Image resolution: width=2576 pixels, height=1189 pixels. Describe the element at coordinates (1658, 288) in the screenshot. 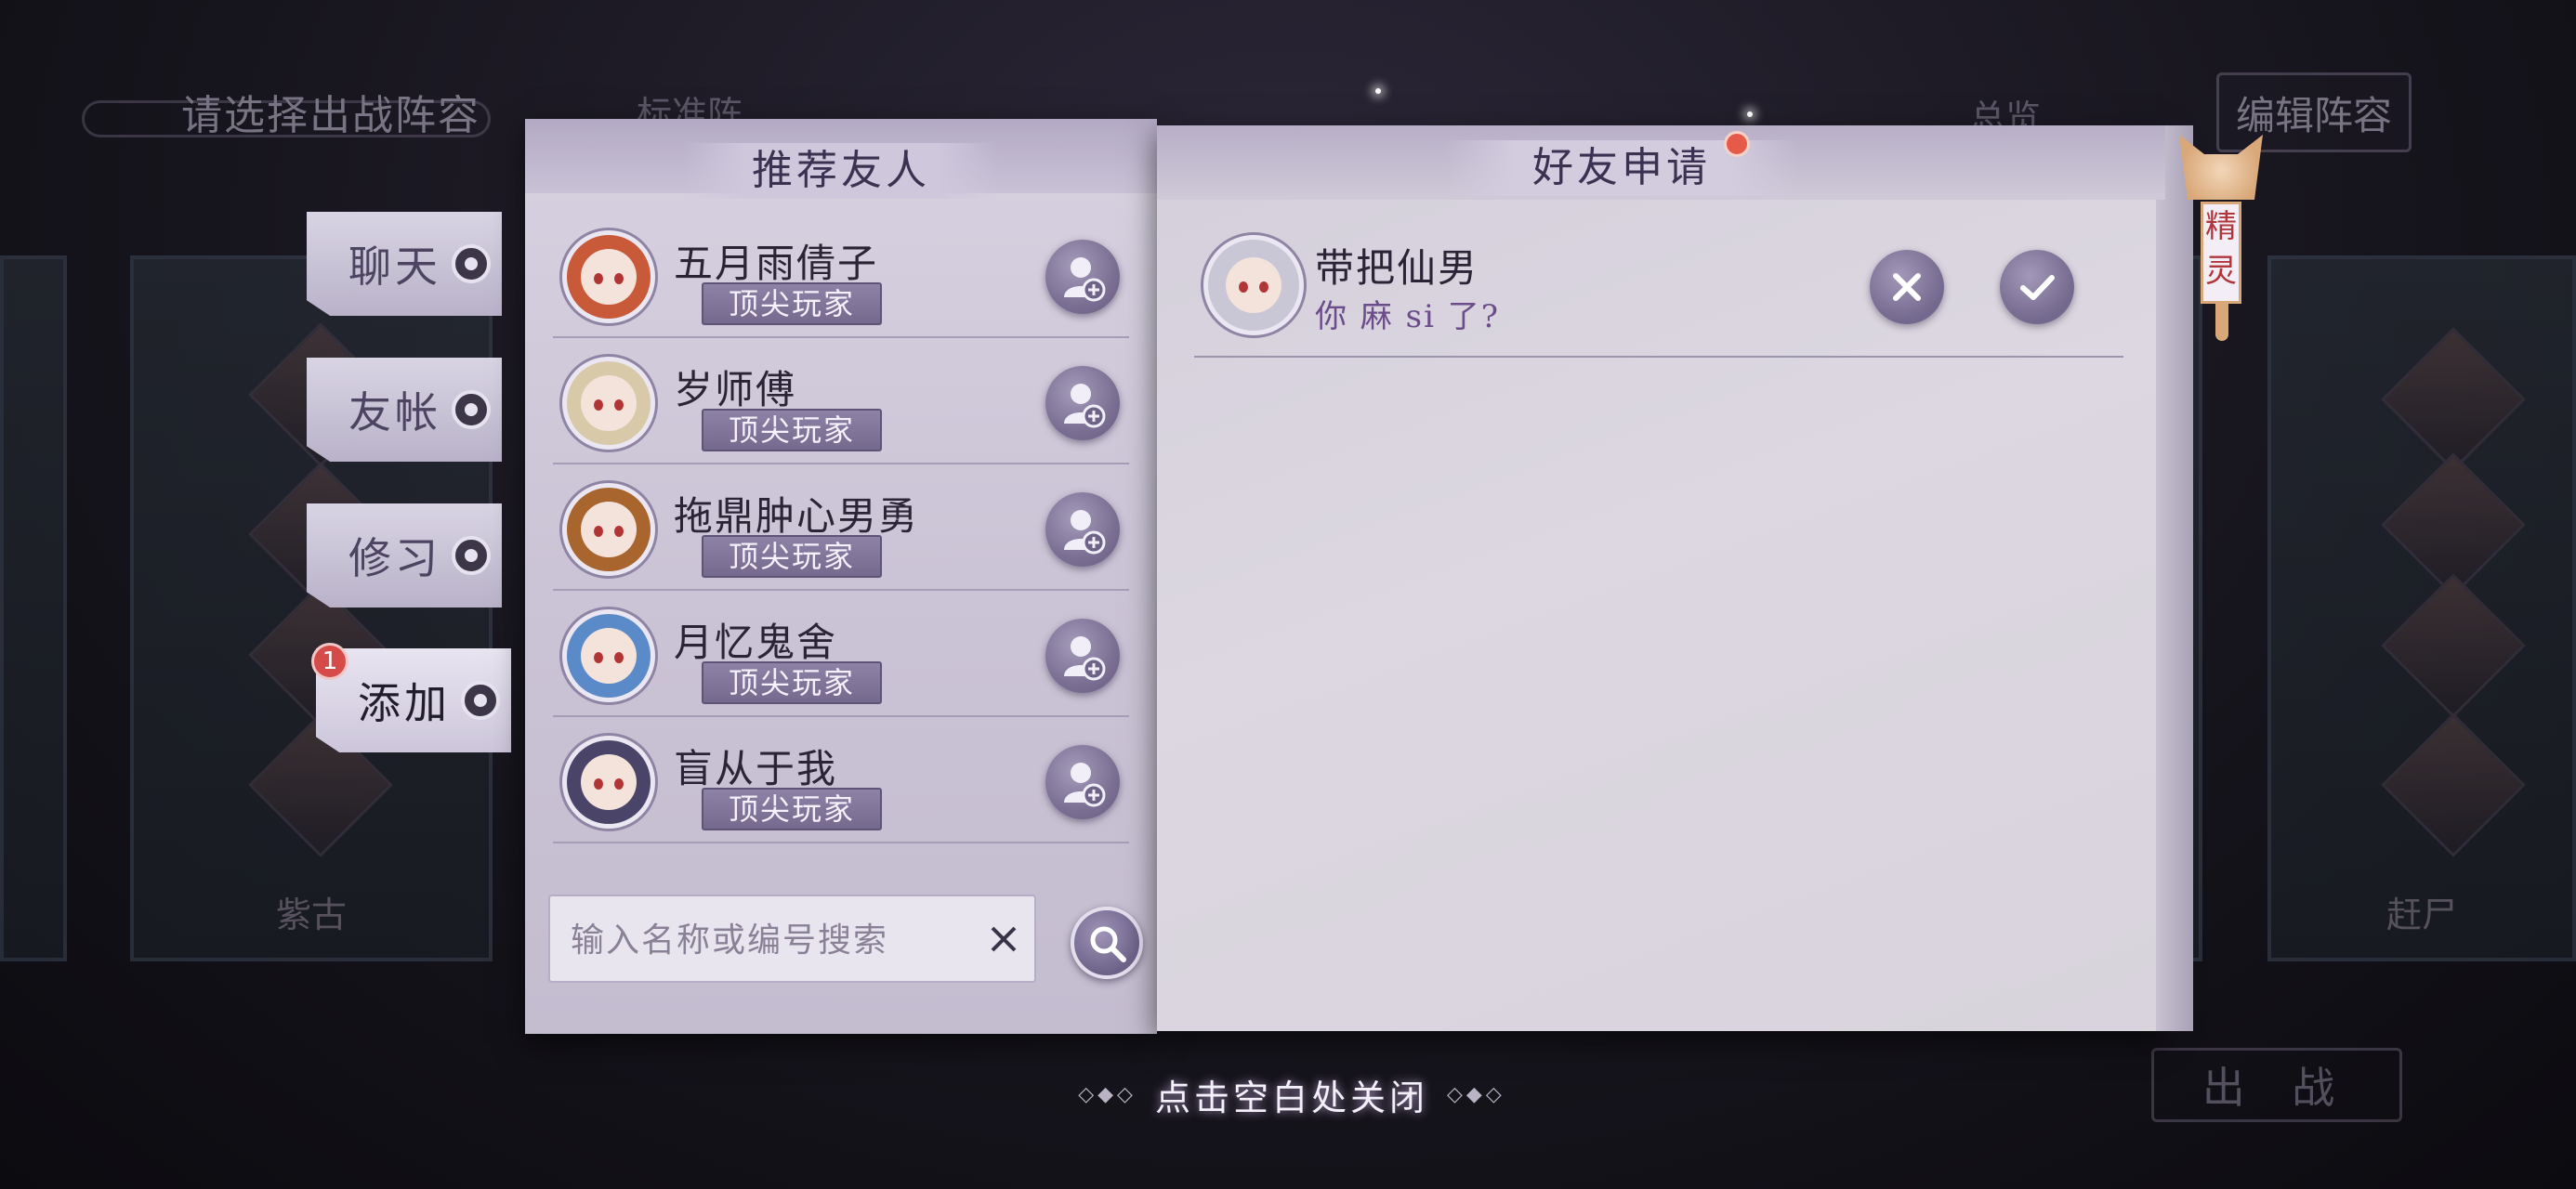

I see `request-row: 带把仙男 你 麻 si 了?` at that location.